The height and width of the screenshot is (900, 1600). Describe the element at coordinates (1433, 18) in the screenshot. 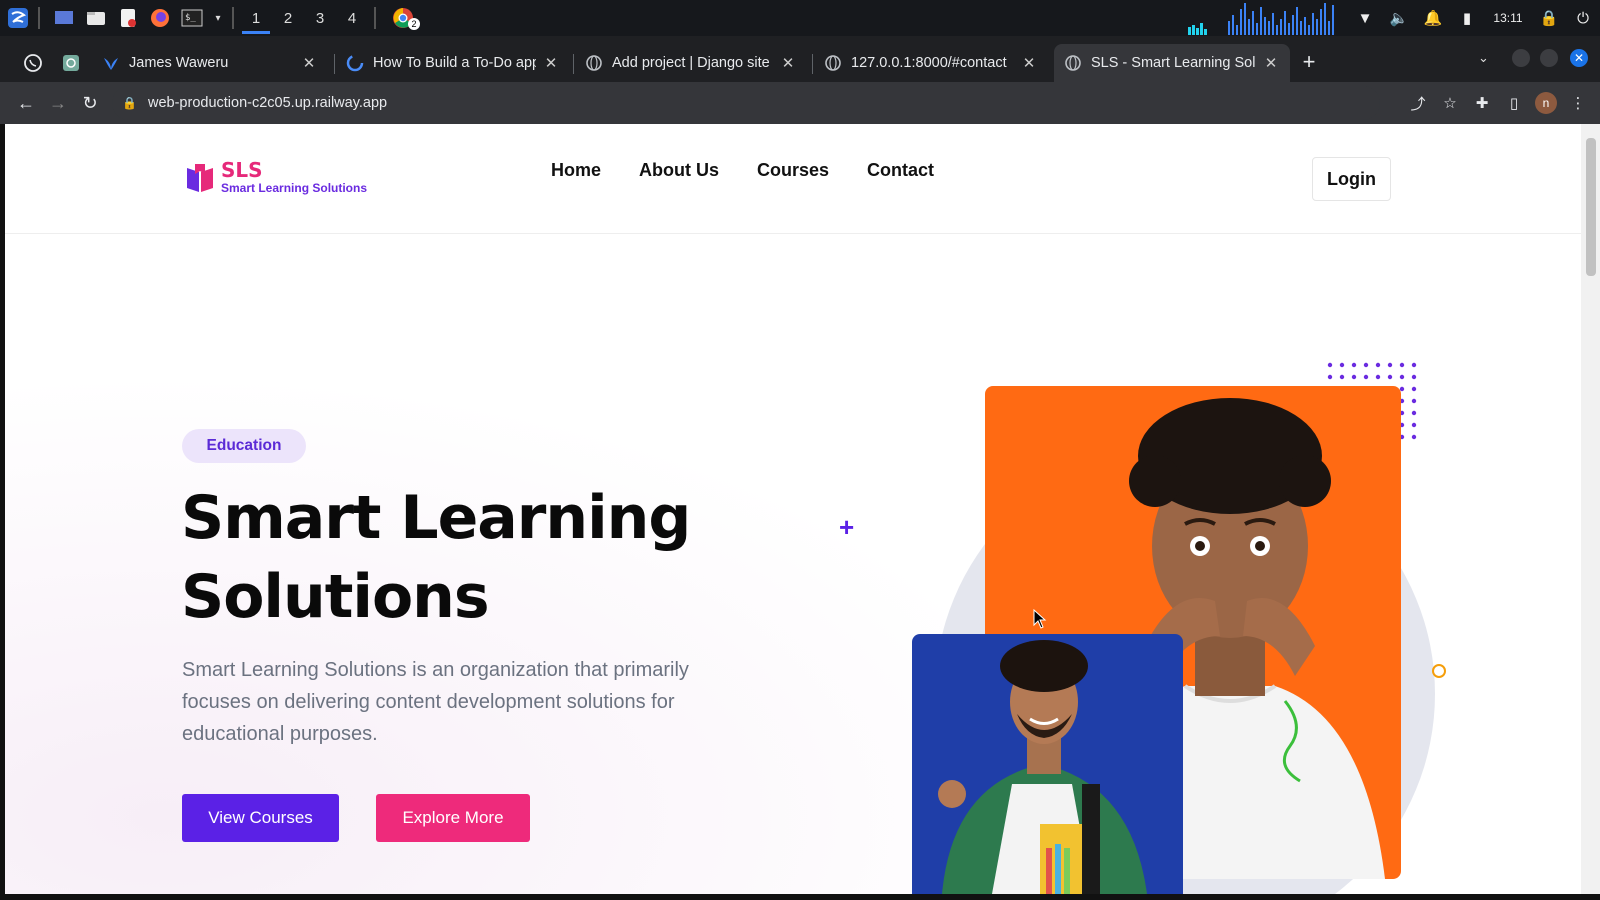

I see `notification-bell-icon: 🔔` at that location.